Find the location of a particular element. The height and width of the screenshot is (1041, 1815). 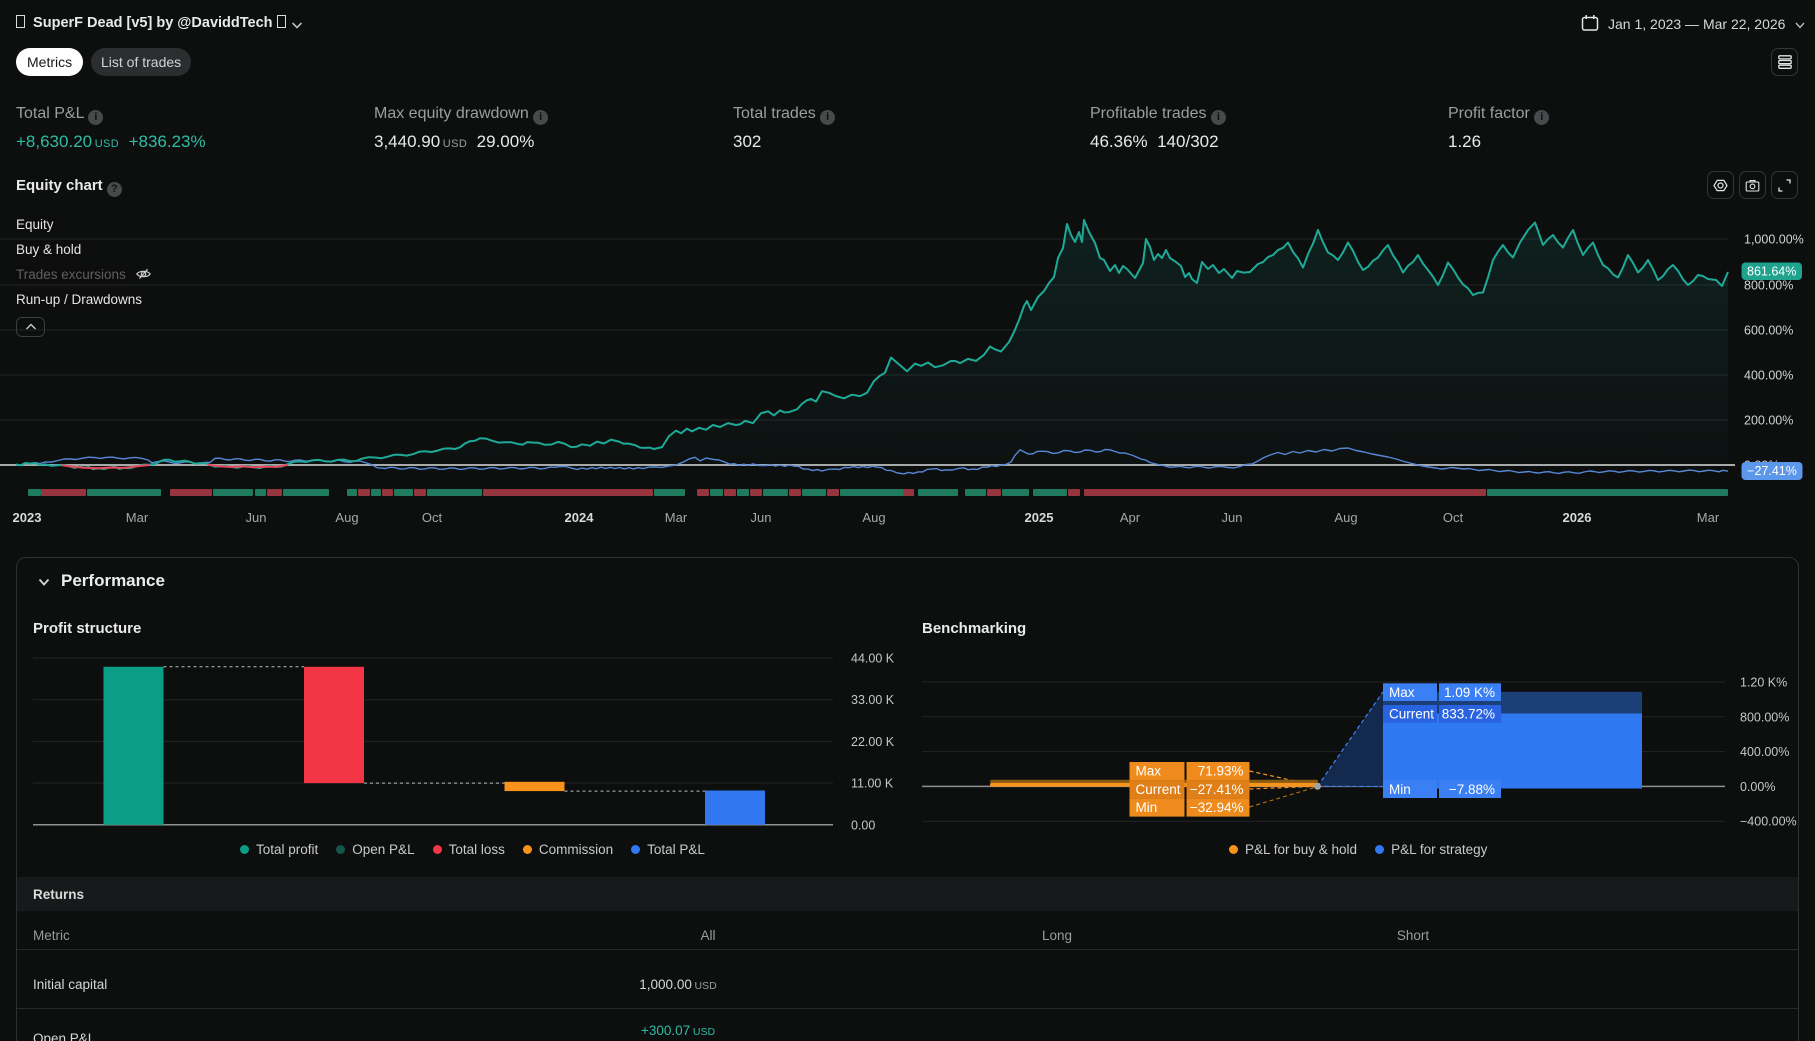

svg-text: 11.00 K is located at coordinates (872, 784).